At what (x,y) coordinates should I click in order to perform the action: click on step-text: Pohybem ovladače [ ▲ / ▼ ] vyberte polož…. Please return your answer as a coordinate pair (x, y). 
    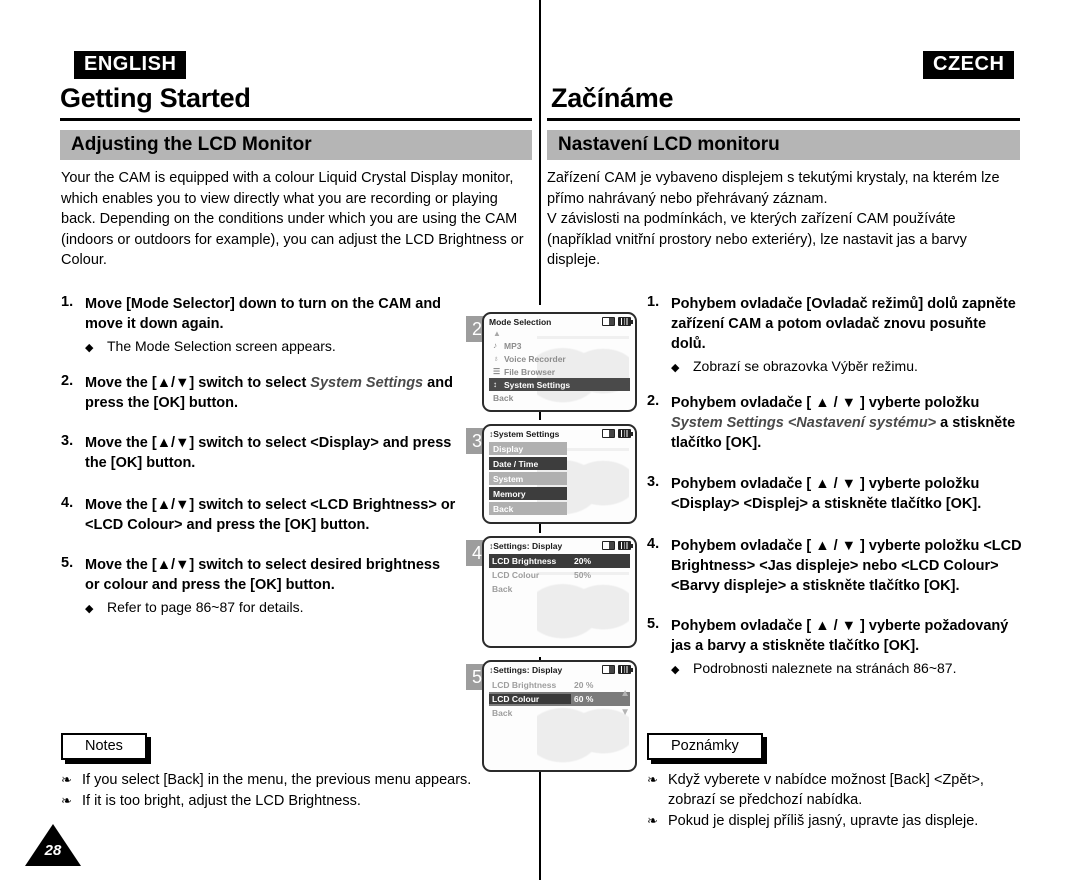
    Looking at the image, I should click on (846, 423).